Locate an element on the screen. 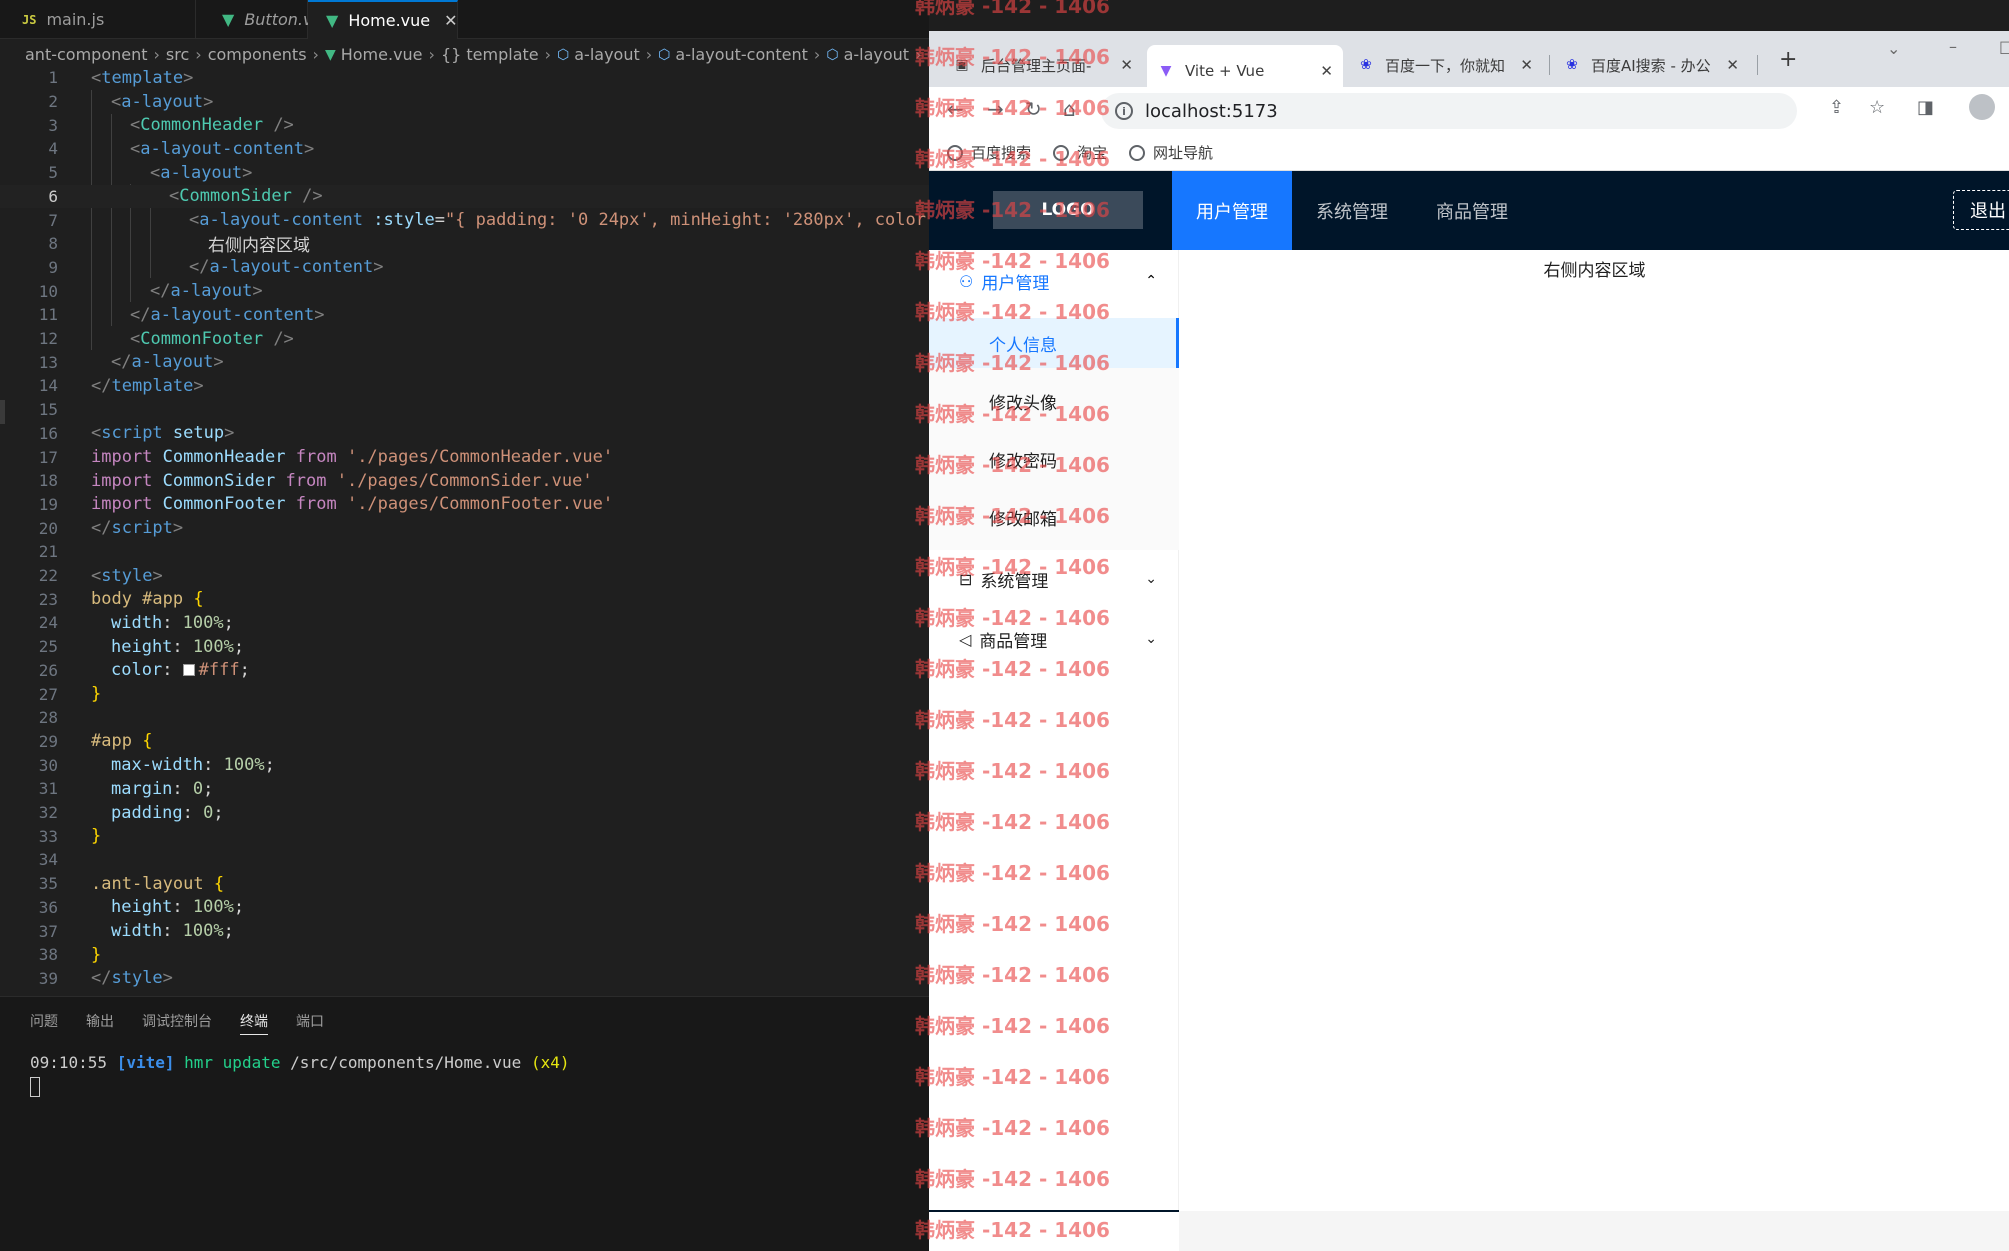 The width and height of the screenshot is (2009, 1251). line-number: 23 is located at coordinates (464, 599).